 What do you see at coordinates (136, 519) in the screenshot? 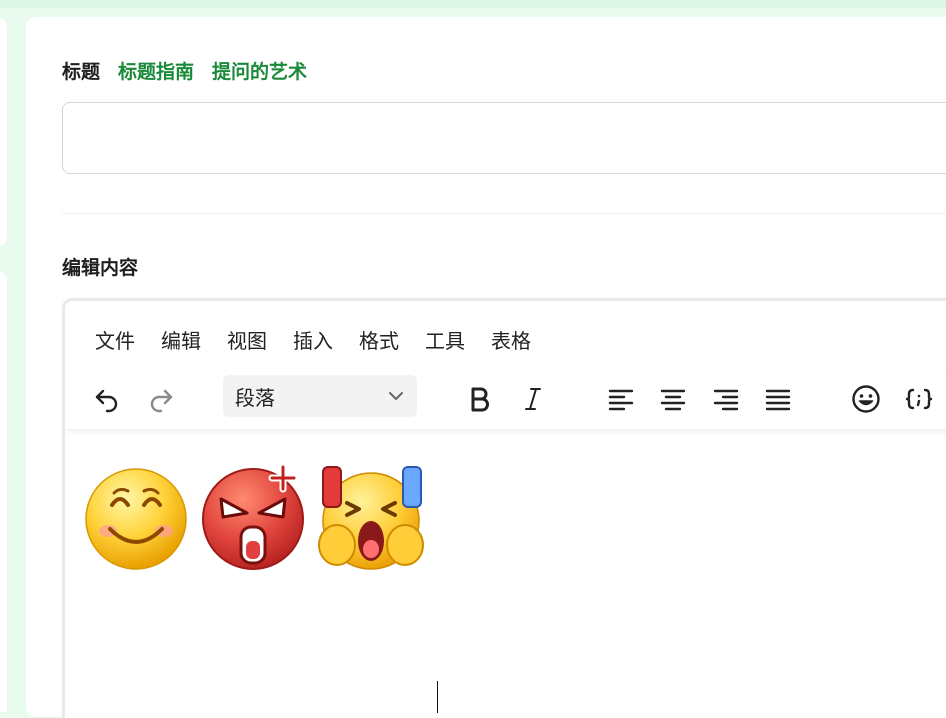
I see `smile-emoji` at bounding box center [136, 519].